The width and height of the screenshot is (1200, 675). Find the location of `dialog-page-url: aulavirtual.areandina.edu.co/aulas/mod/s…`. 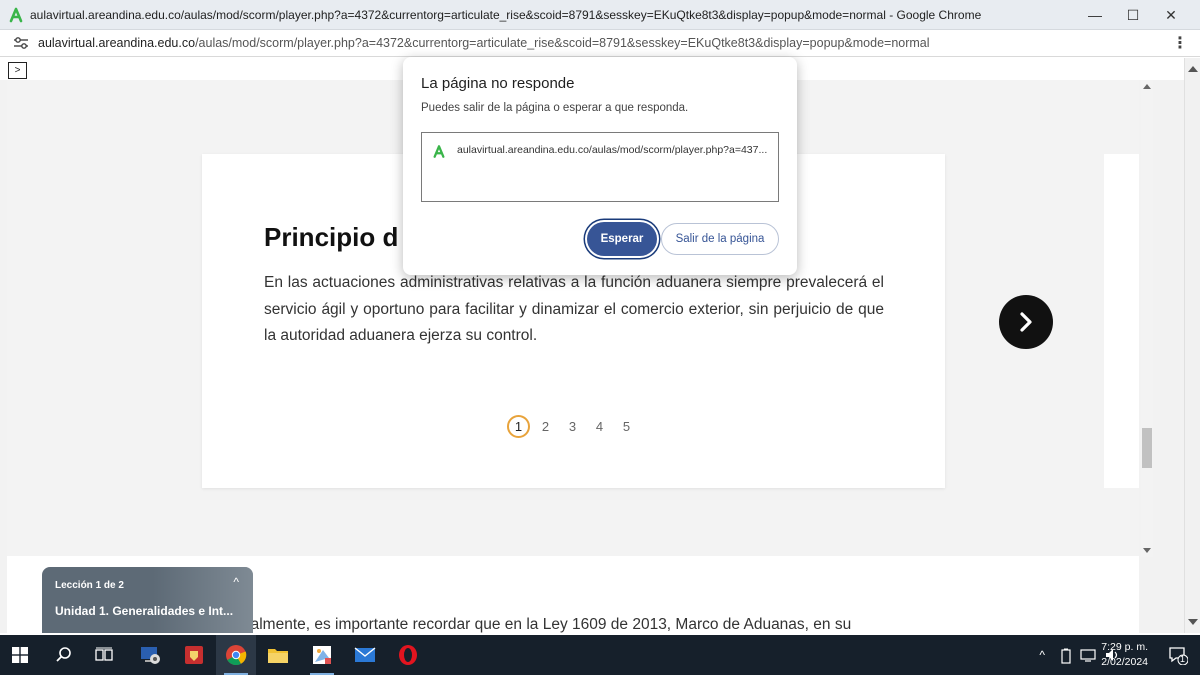

dialog-page-url: aulavirtual.areandina.edu.co/aulas/mod/s… is located at coordinates (612, 150).